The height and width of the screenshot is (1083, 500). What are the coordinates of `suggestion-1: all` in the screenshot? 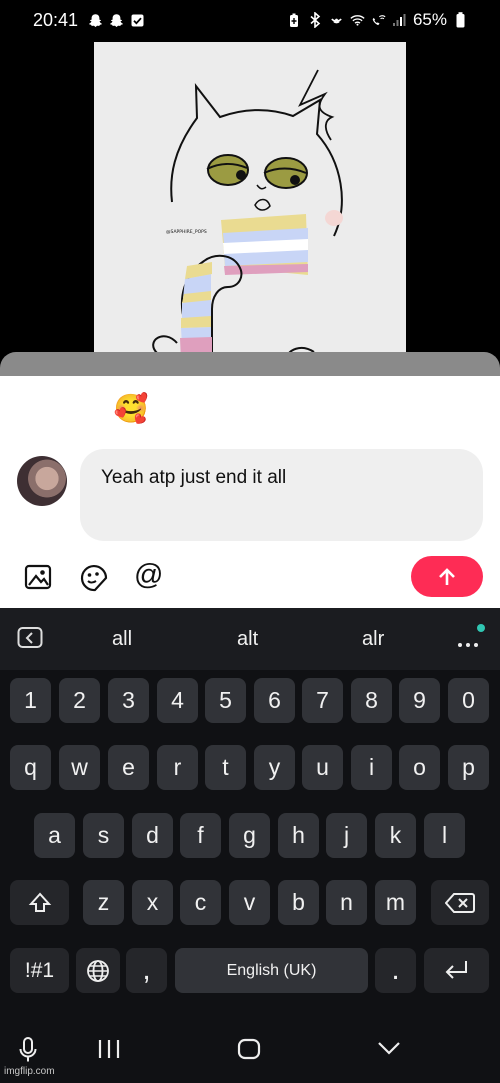 It's located at (122, 639).